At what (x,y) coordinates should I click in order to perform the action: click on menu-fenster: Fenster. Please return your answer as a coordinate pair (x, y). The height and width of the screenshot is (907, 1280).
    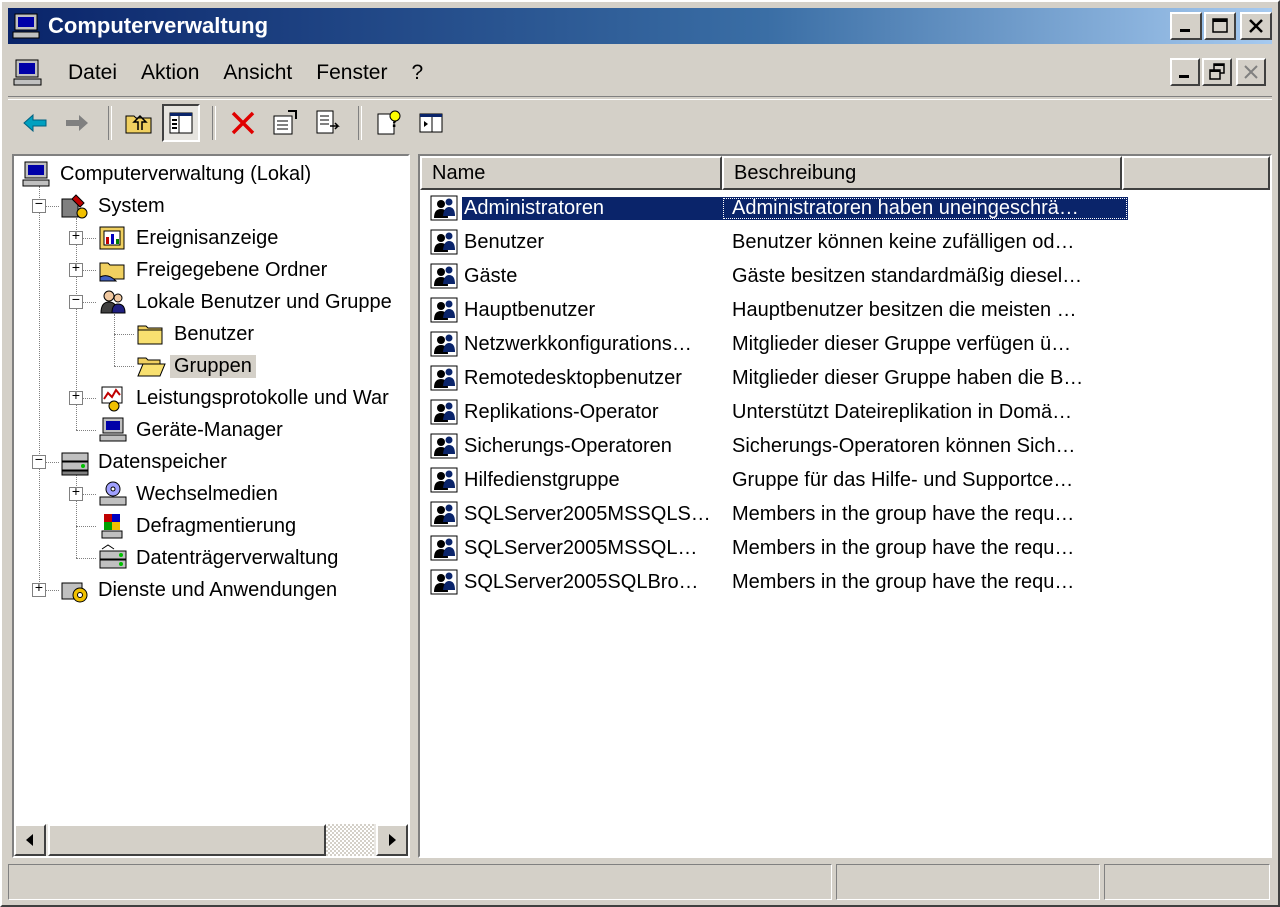
    Looking at the image, I should click on (351, 73).